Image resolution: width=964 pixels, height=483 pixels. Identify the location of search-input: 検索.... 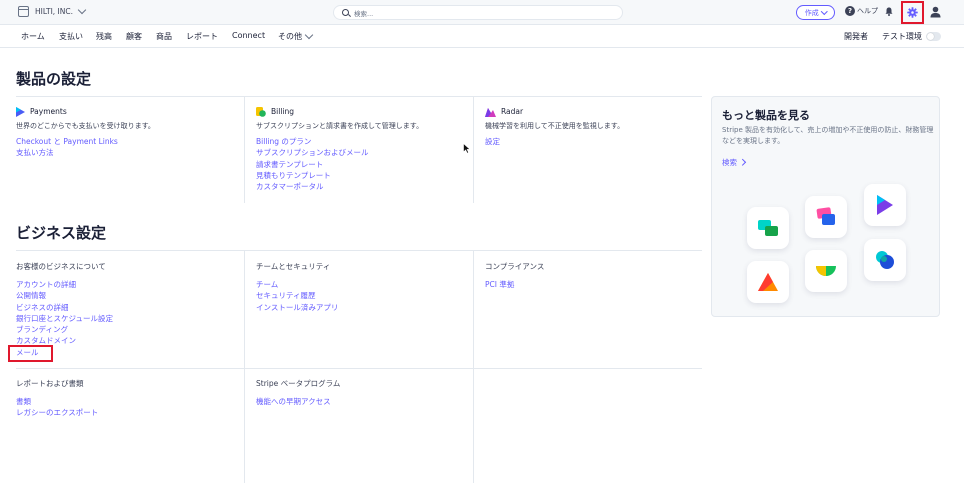
(478, 12).